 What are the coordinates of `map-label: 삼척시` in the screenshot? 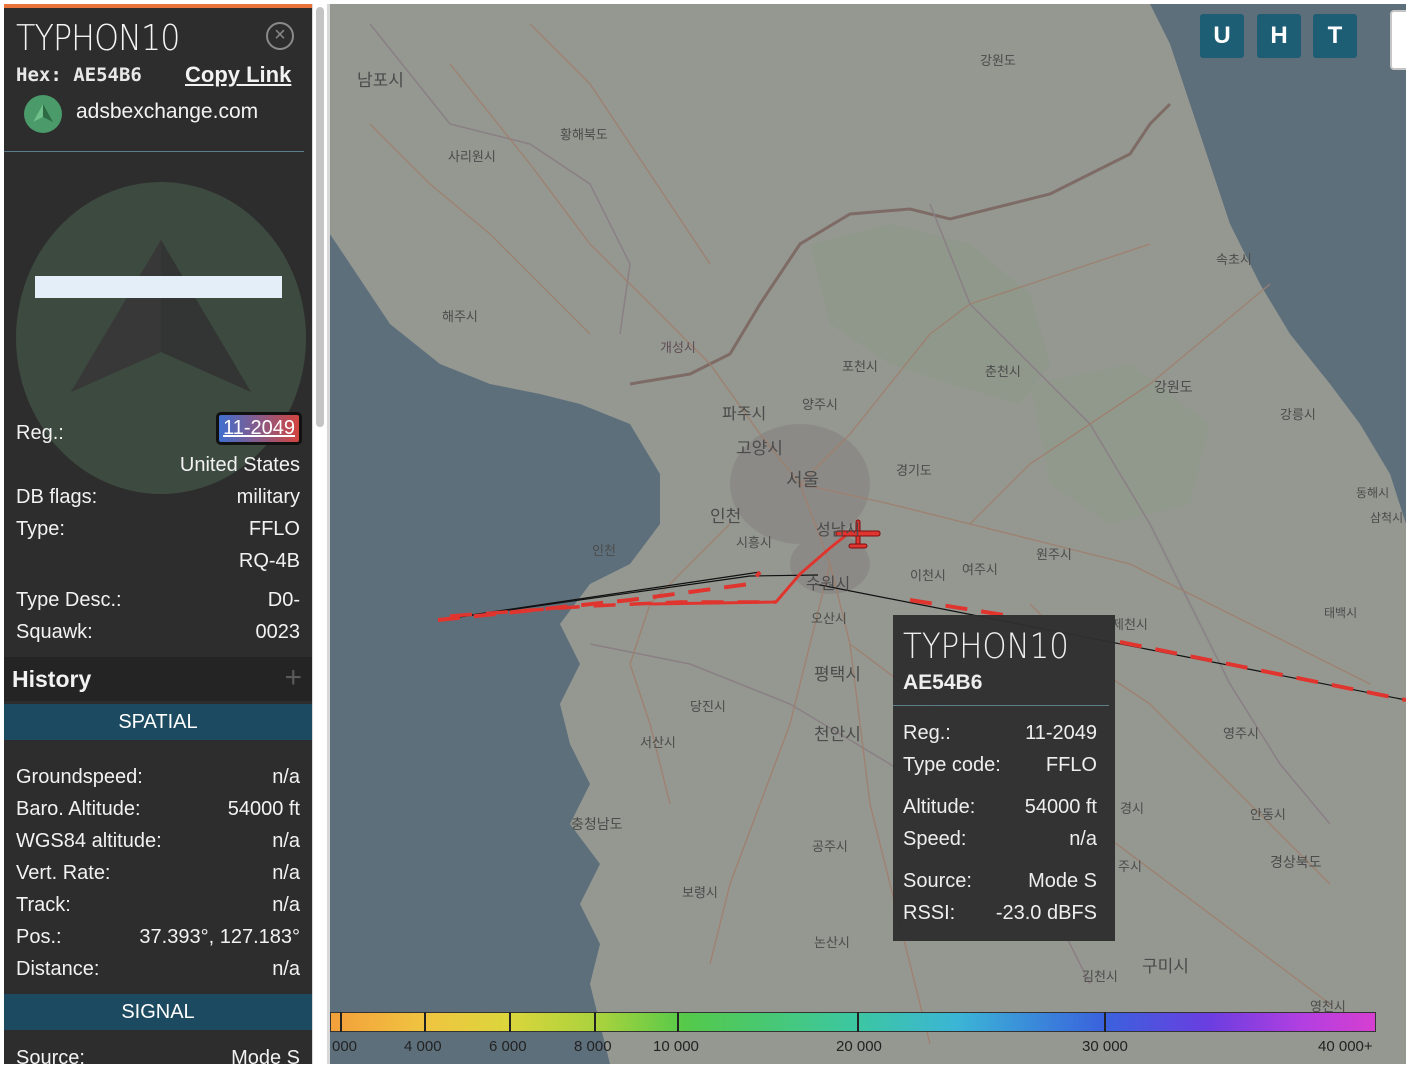 It's located at (1387, 518).